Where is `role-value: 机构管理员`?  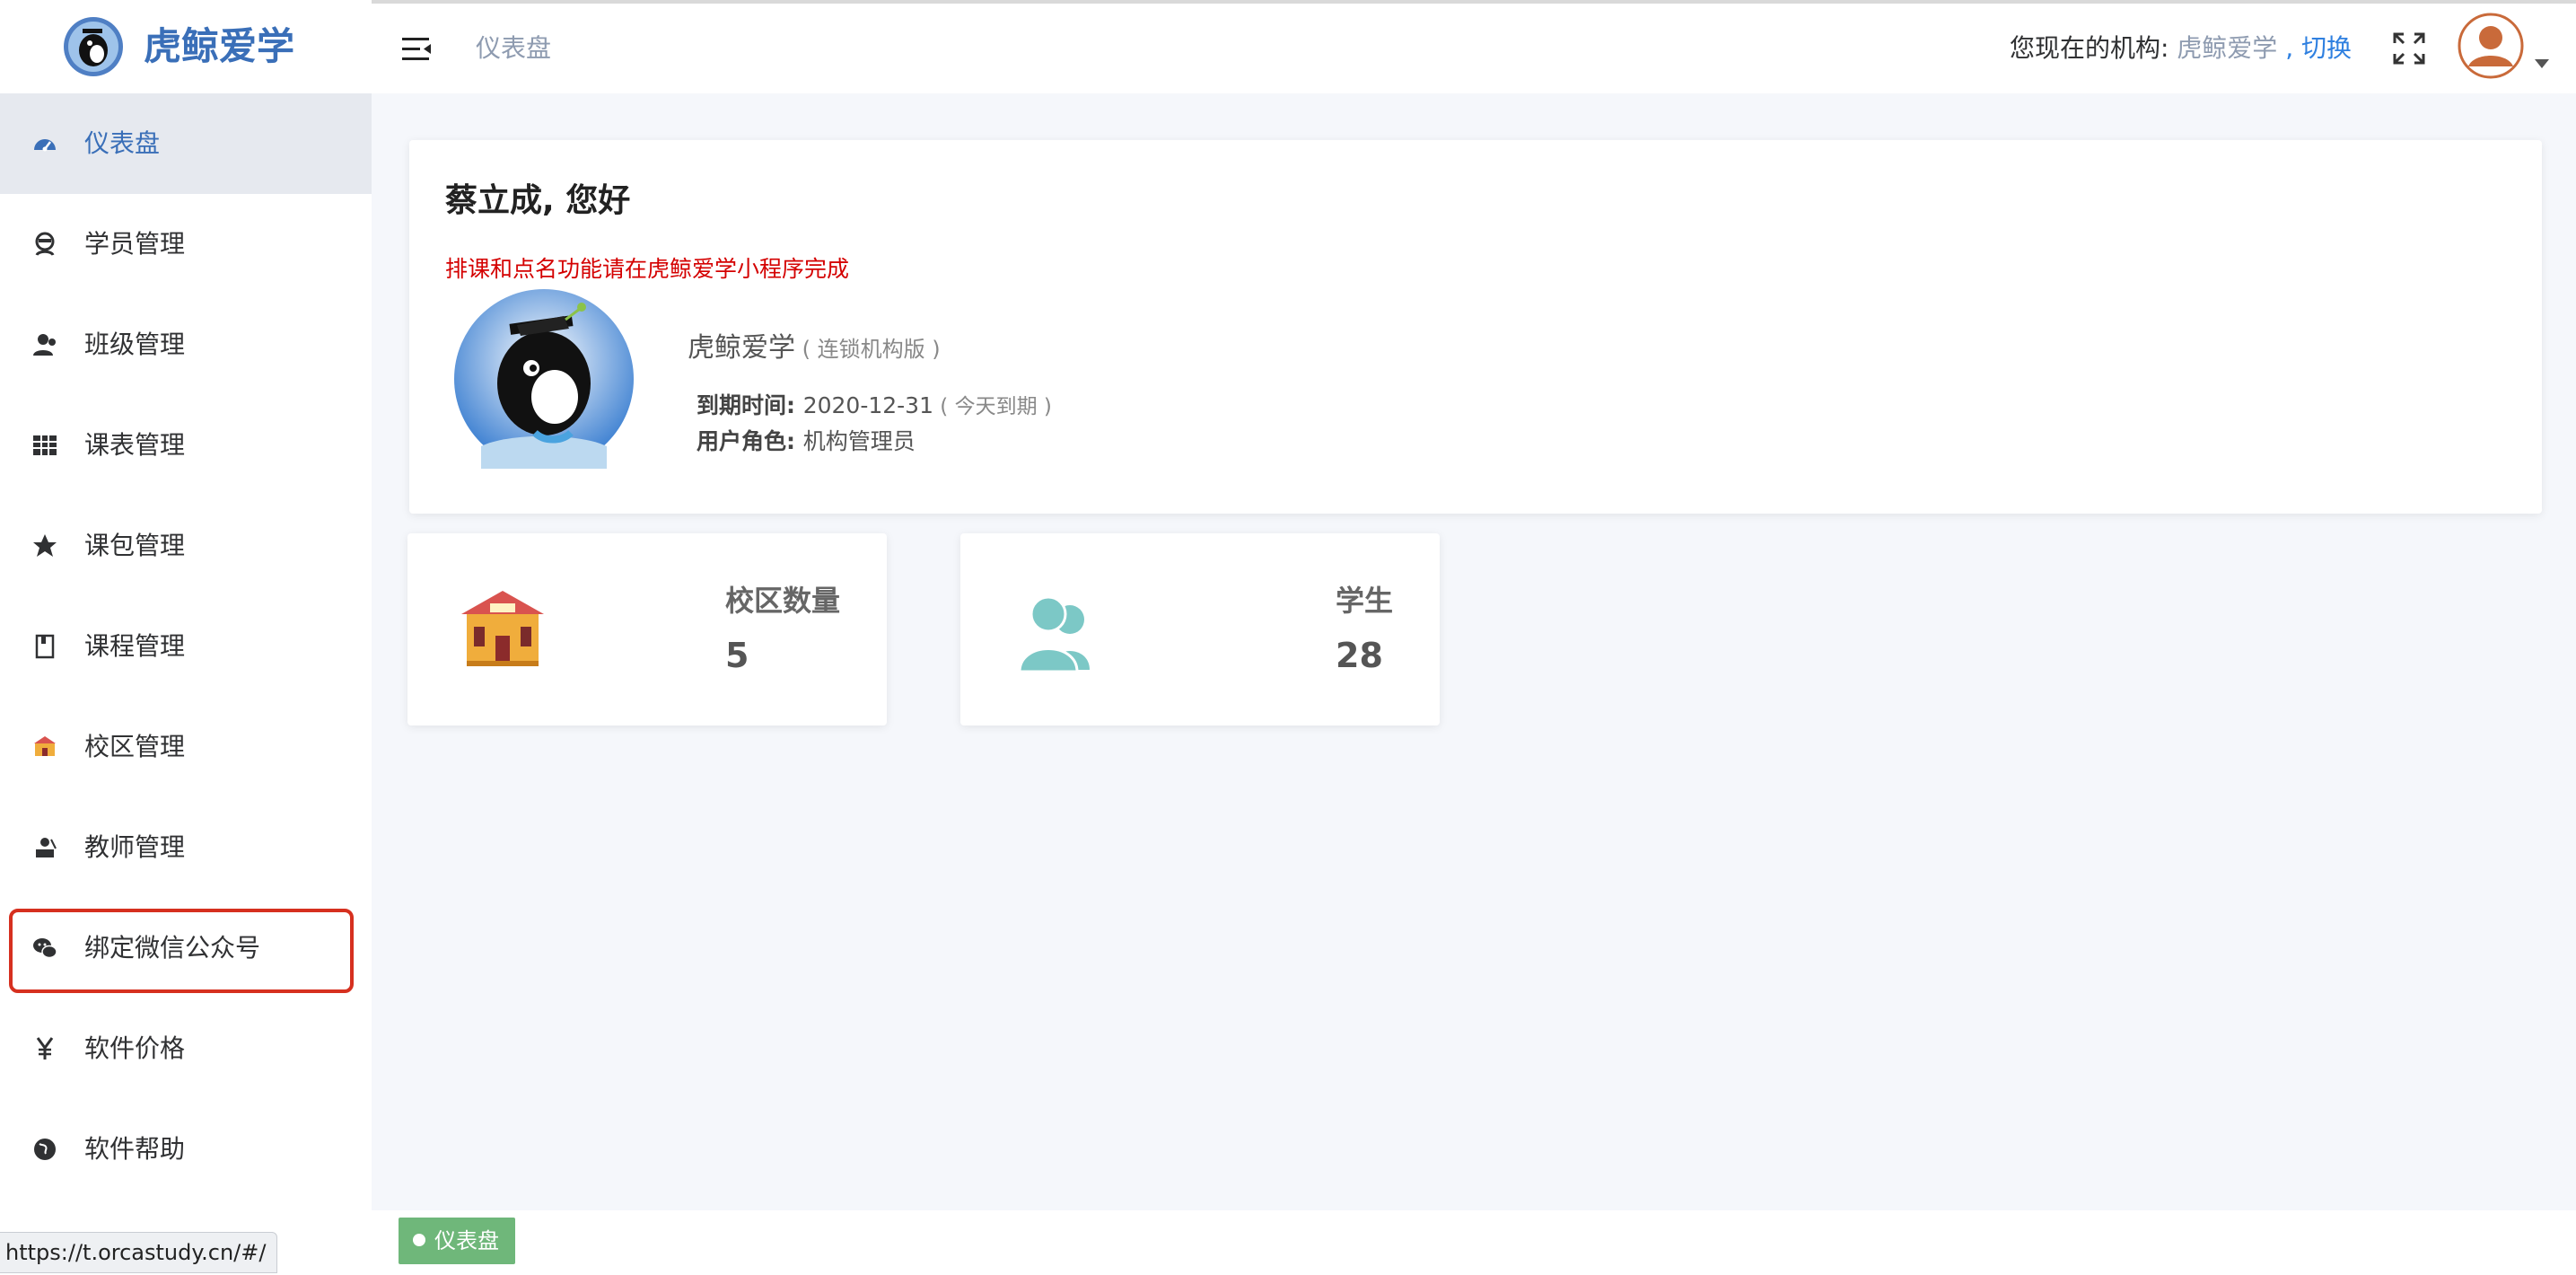
role-value: 机构管理员 is located at coordinates (859, 441).